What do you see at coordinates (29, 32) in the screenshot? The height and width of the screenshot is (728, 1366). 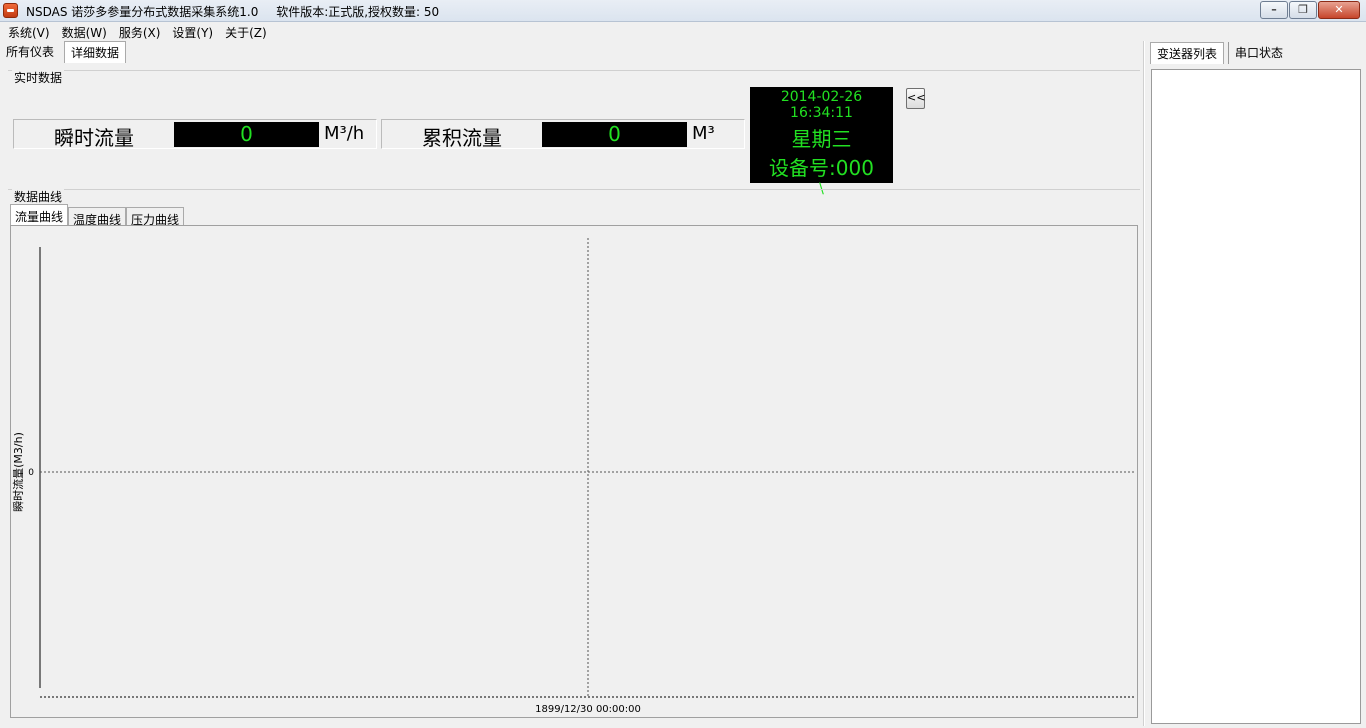 I see `menu-system: 系统(V)` at bounding box center [29, 32].